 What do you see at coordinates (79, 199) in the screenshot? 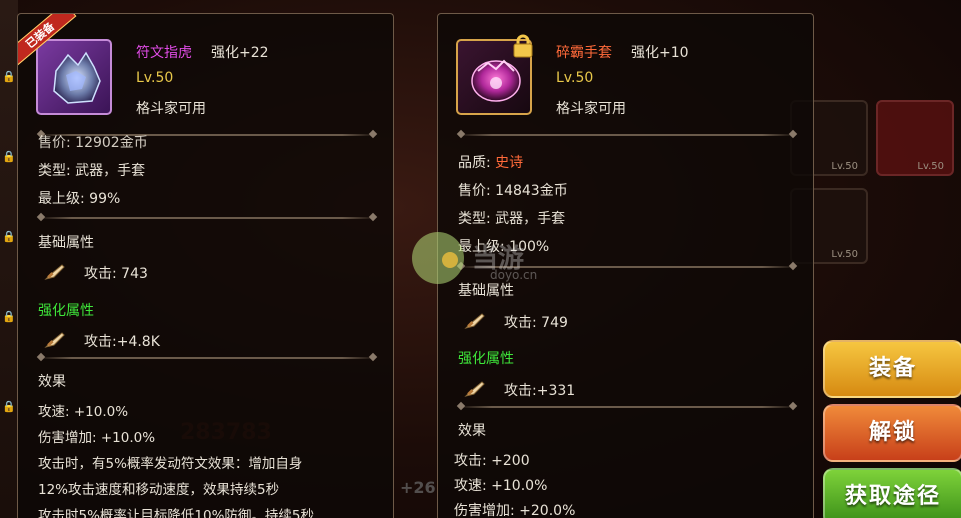
I see `item-max-level: 最上级: 99%` at bounding box center [79, 199].